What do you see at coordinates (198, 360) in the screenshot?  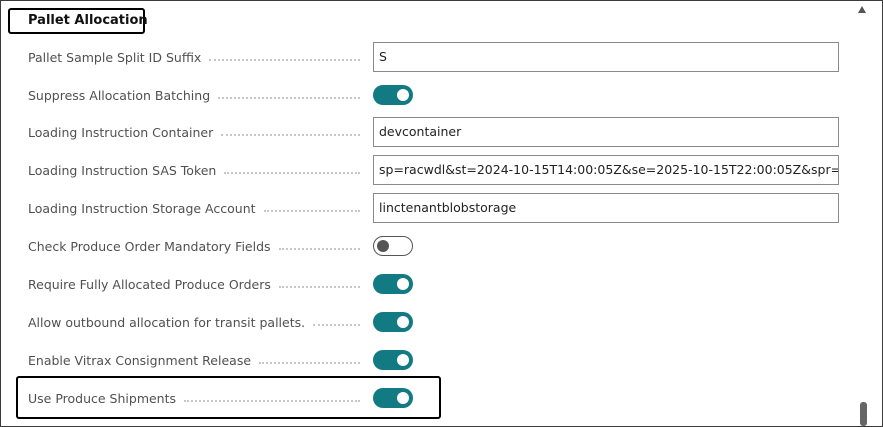 I see `field-label: Enable Vitrax Consignment Release` at bounding box center [198, 360].